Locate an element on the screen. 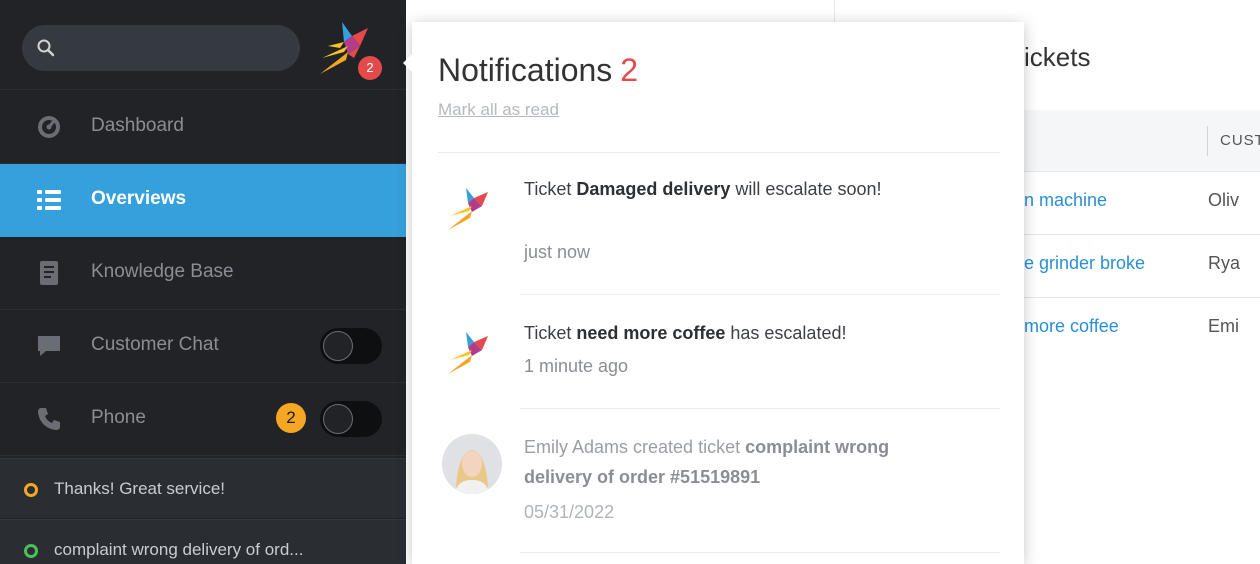  sidebar-item-label: Phone is located at coordinates (118, 417).